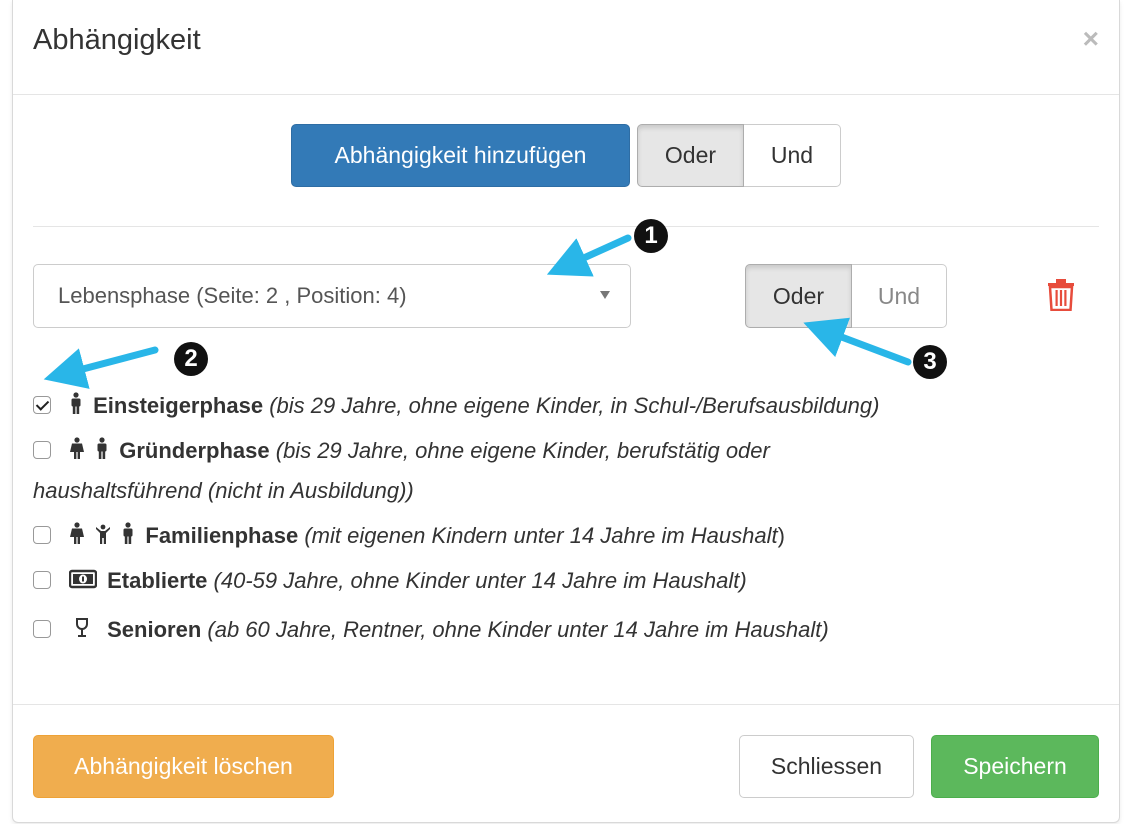 The image size is (1130, 824). What do you see at coordinates (194, 450) in the screenshot?
I see `option-name: Gründerphase` at bounding box center [194, 450].